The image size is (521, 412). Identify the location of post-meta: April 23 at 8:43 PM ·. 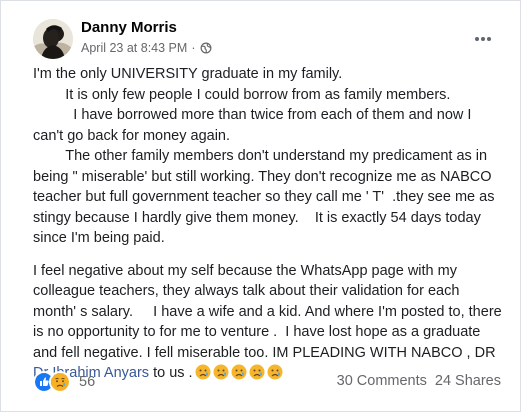
(146, 48).